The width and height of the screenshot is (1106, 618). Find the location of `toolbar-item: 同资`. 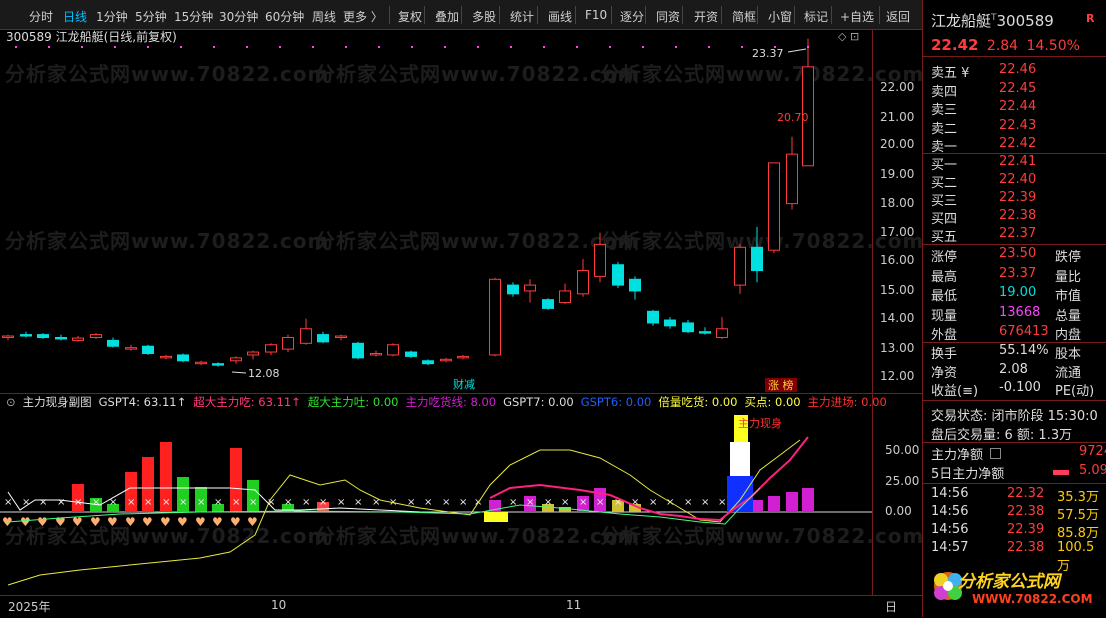

toolbar-item: 同资 is located at coordinates (668, 16).